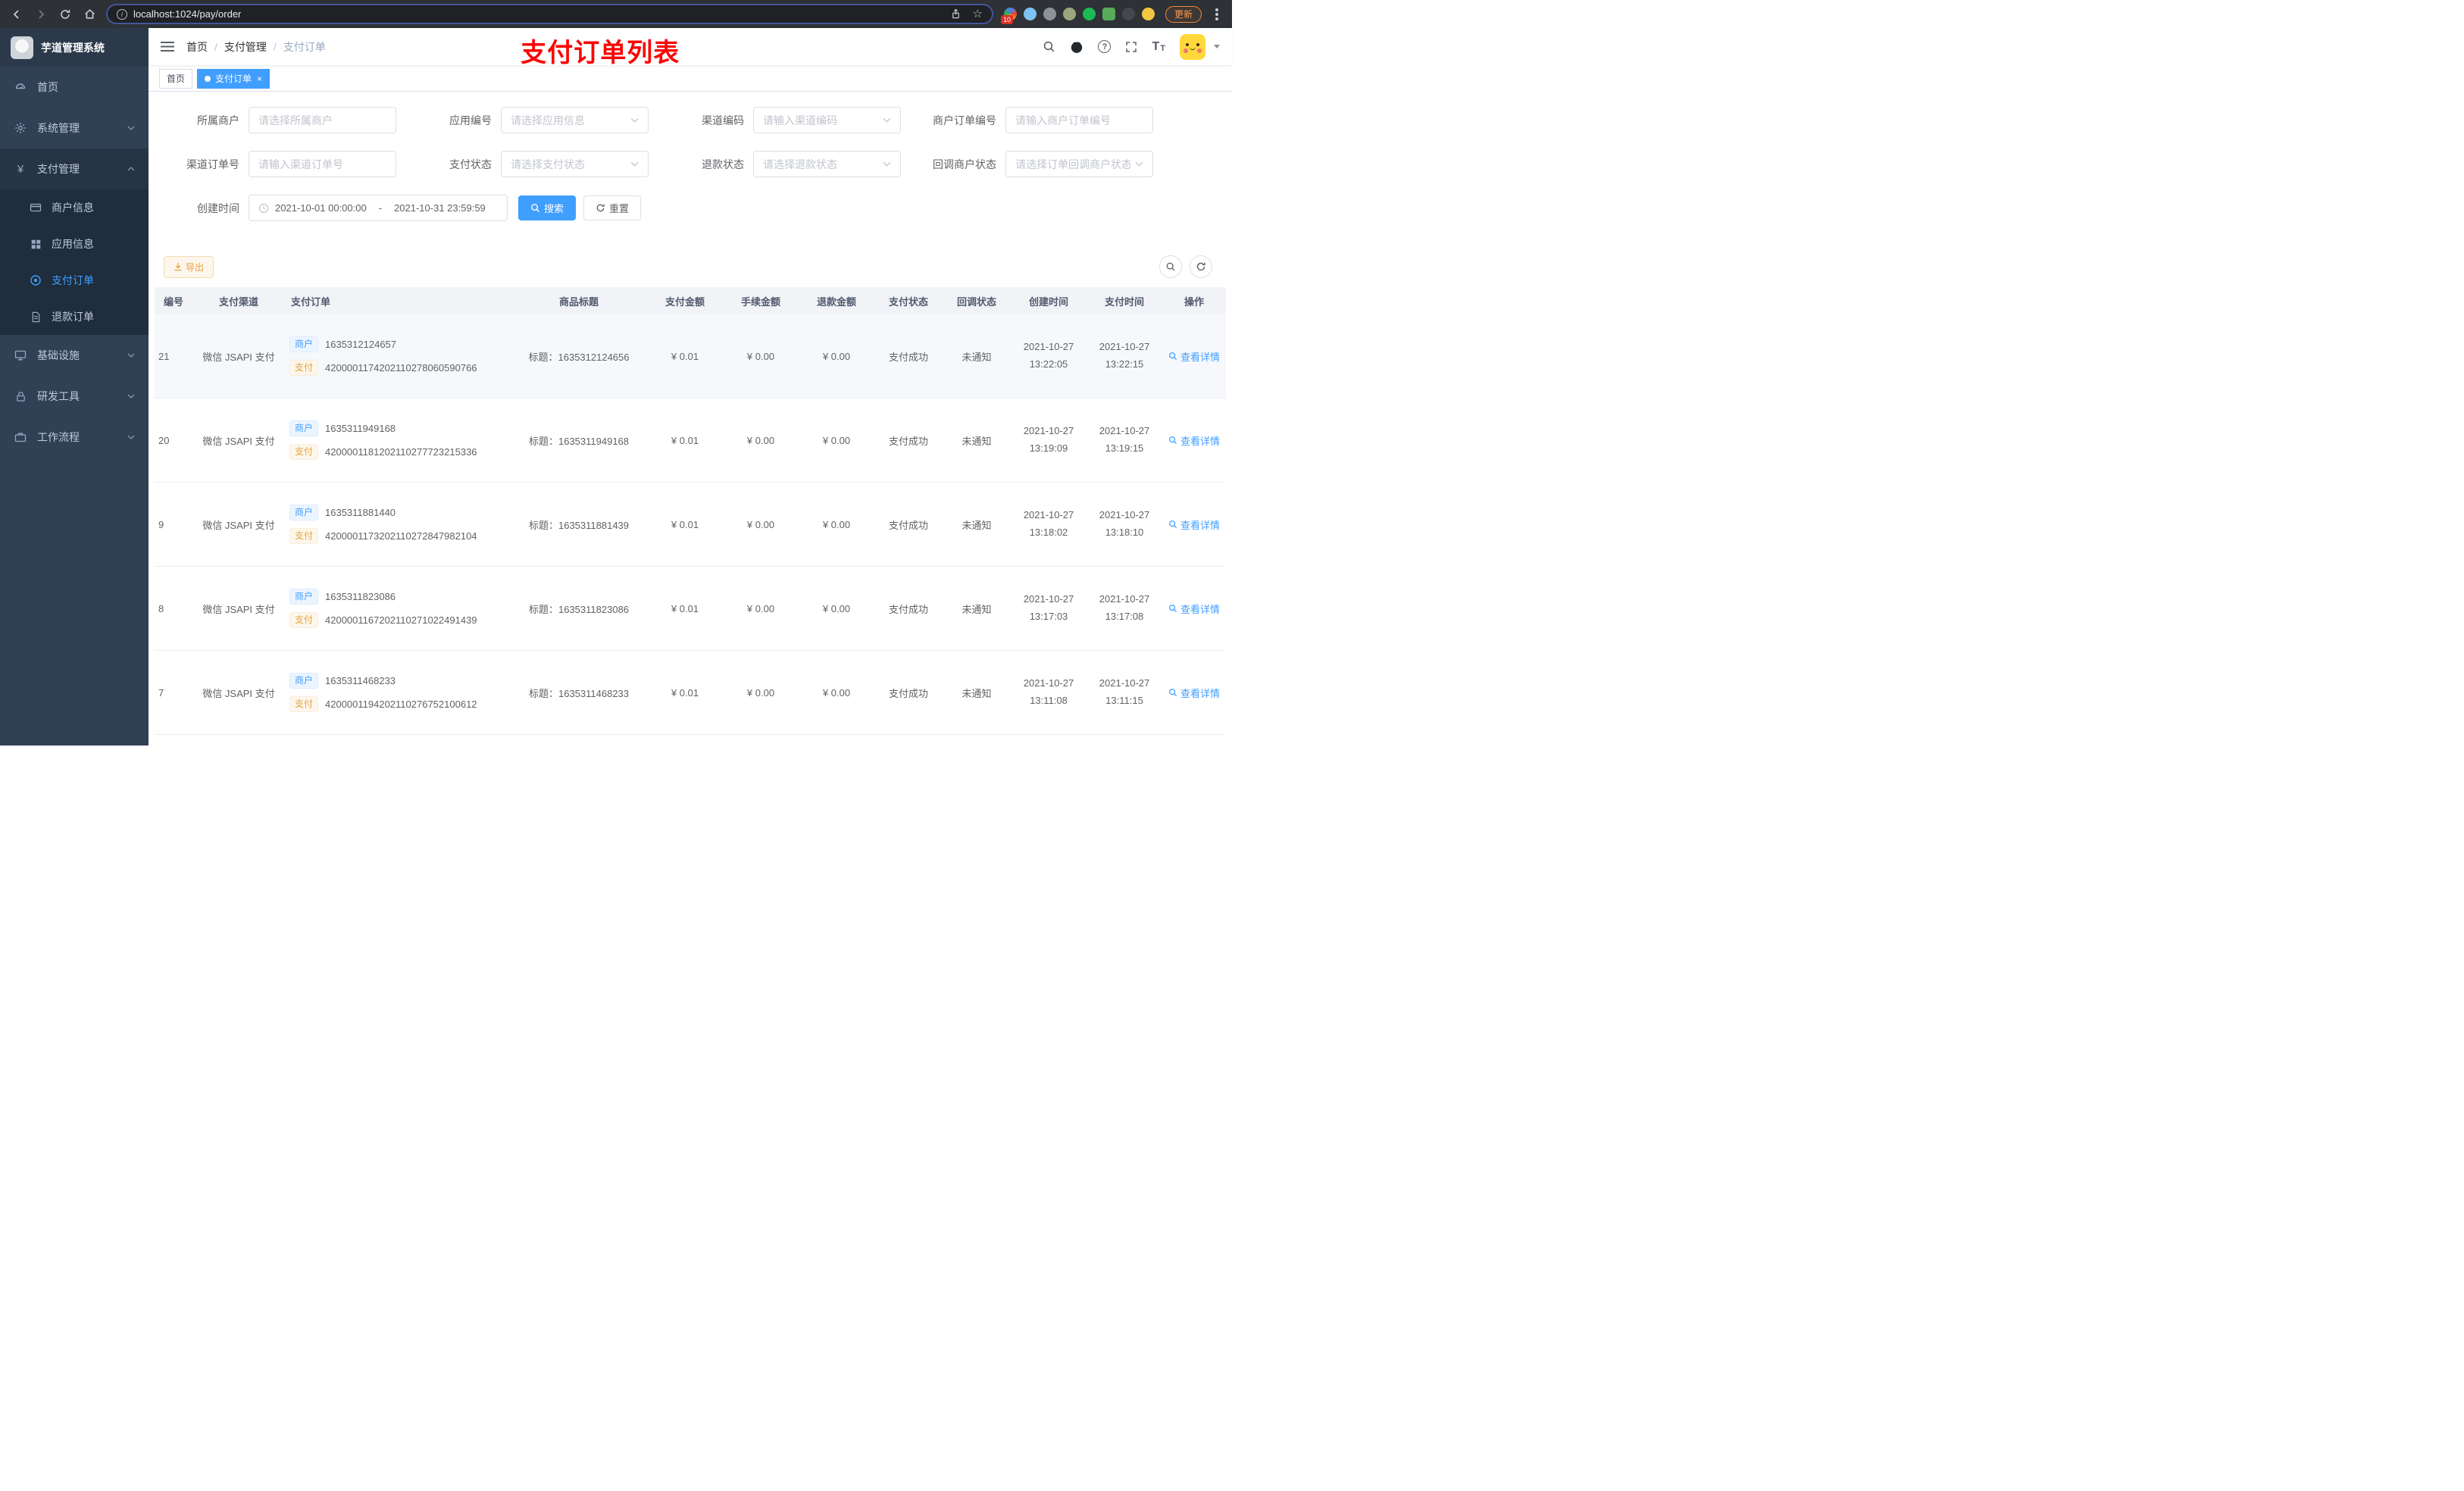  Describe the element at coordinates (65, 14) in the screenshot. I see `reload-icon` at that location.